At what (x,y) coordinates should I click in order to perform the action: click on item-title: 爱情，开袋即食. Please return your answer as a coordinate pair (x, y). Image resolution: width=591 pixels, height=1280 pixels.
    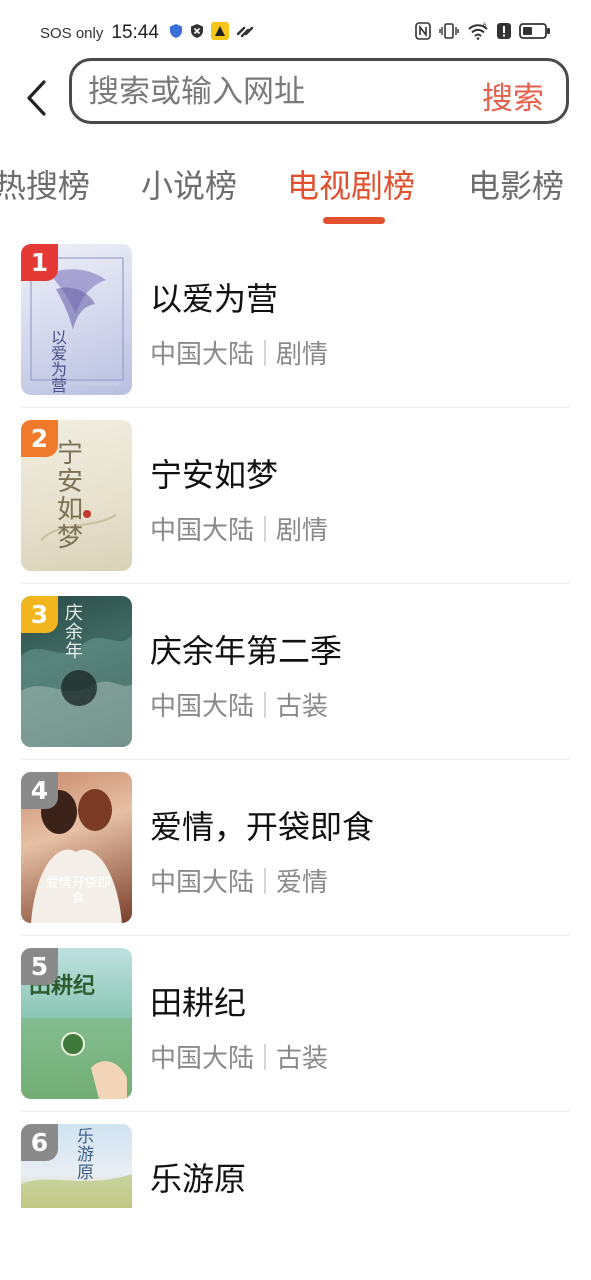
    Looking at the image, I should click on (262, 827).